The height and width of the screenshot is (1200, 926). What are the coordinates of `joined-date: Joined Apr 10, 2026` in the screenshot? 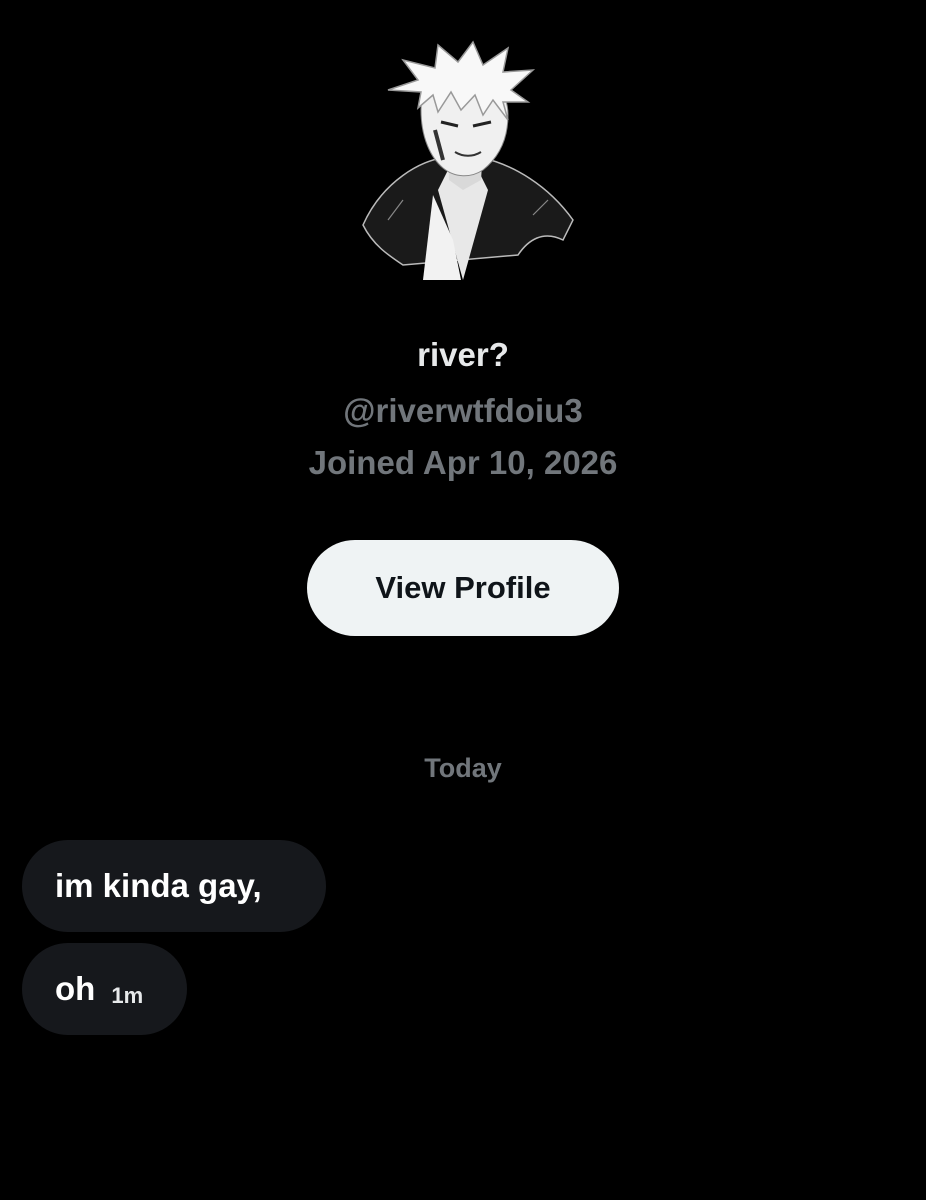 It's located at (463, 462).